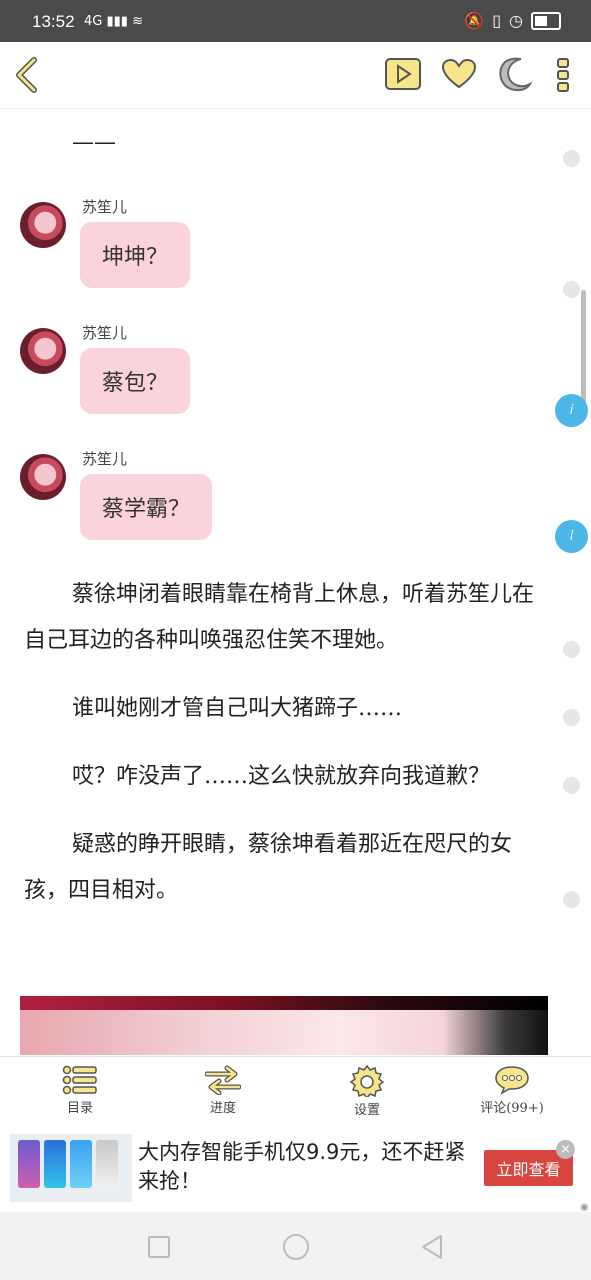  I want to click on ad-text: 大内存智能手机仅9.9元，还不赶紧来抢！, so click(303, 1167).